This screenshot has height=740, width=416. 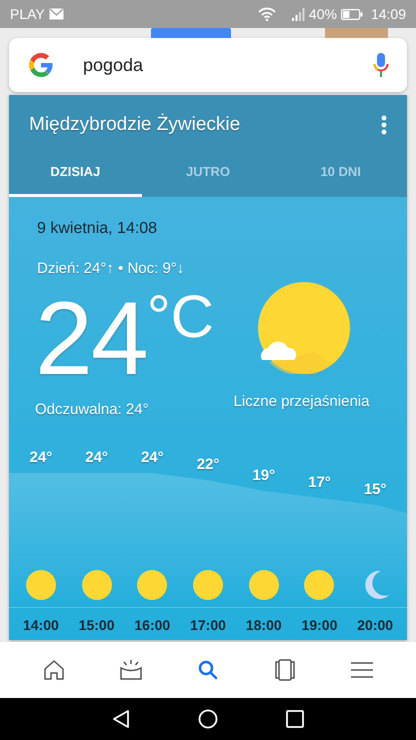 What do you see at coordinates (97, 625) in the screenshot?
I see `hour-label: 15:00` at bounding box center [97, 625].